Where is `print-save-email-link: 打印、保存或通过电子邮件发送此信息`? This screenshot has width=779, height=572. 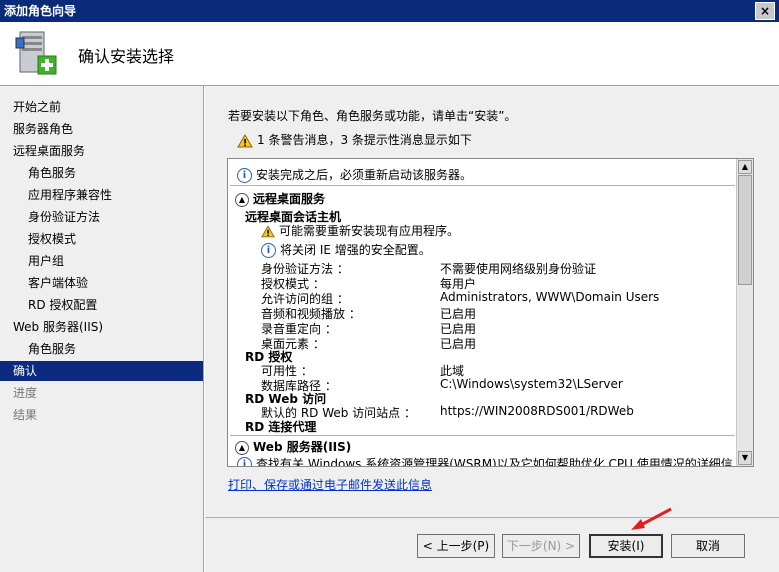
print-save-email-link: 打印、保存或通过电子邮件发送此信息 is located at coordinates (330, 484).